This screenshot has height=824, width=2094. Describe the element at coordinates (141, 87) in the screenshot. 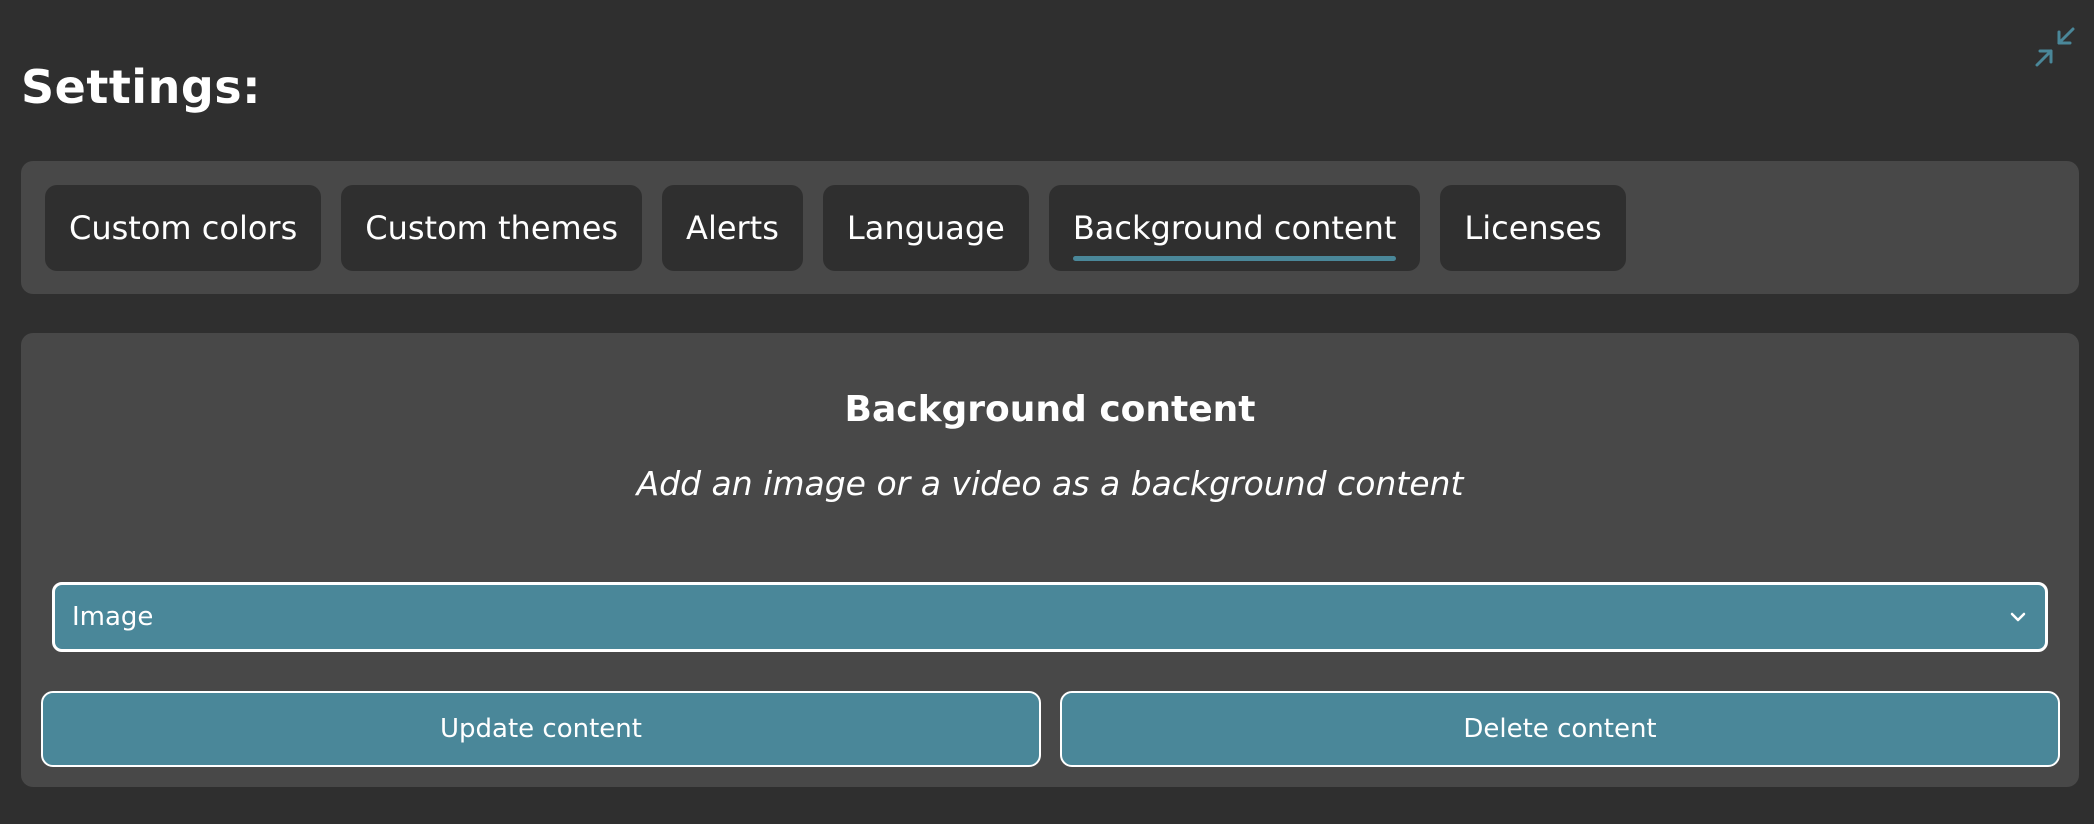

I see `page-title: Settings:` at that location.